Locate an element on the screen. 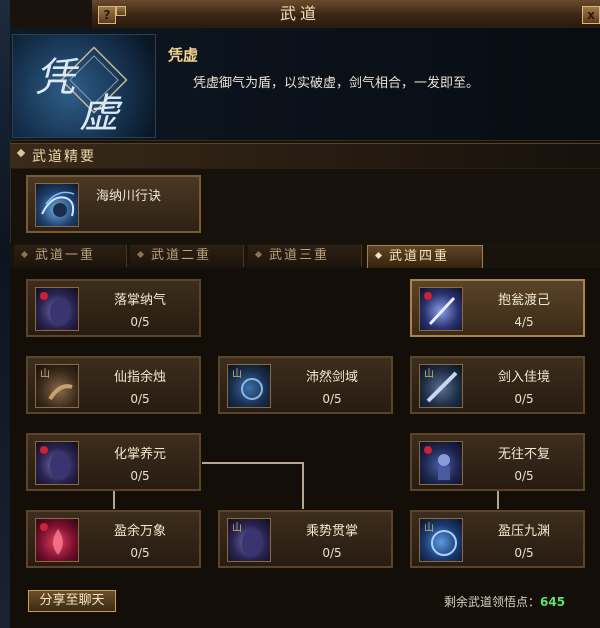 The image size is (600, 628). share-to-chat-button: 分享至聊天 is located at coordinates (72, 601).